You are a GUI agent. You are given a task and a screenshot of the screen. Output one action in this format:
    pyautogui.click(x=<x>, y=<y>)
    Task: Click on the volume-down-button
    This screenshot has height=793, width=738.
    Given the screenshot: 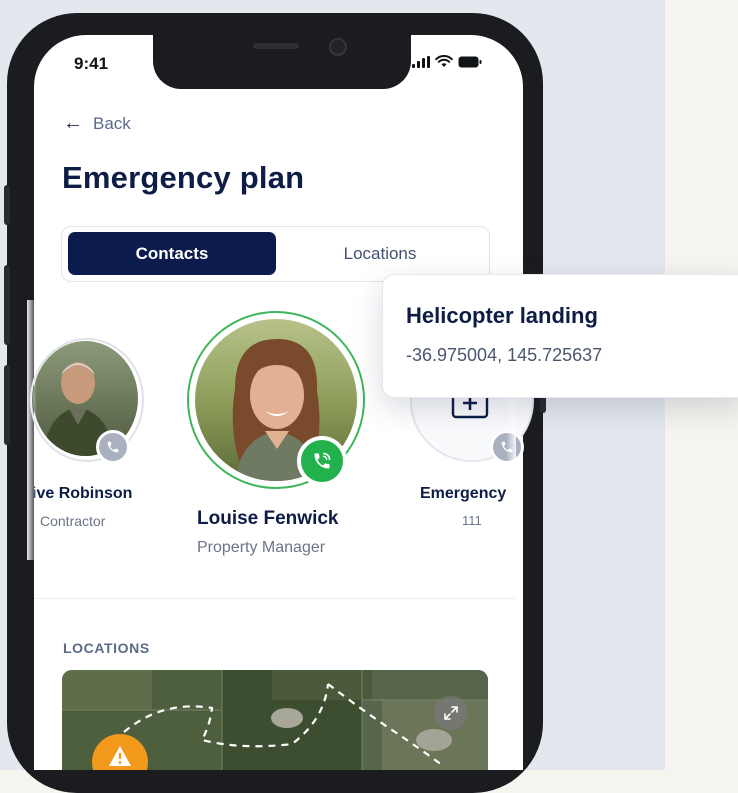 What is the action you would take?
    pyautogui.click(x=7, y=405)
    